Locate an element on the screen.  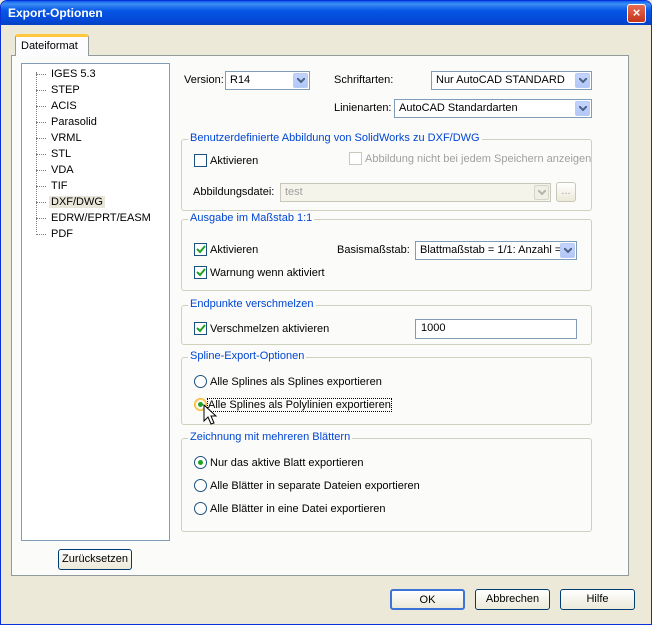
merge-title: Endpunkte verschmelzen is located at coordinates (252, 304).